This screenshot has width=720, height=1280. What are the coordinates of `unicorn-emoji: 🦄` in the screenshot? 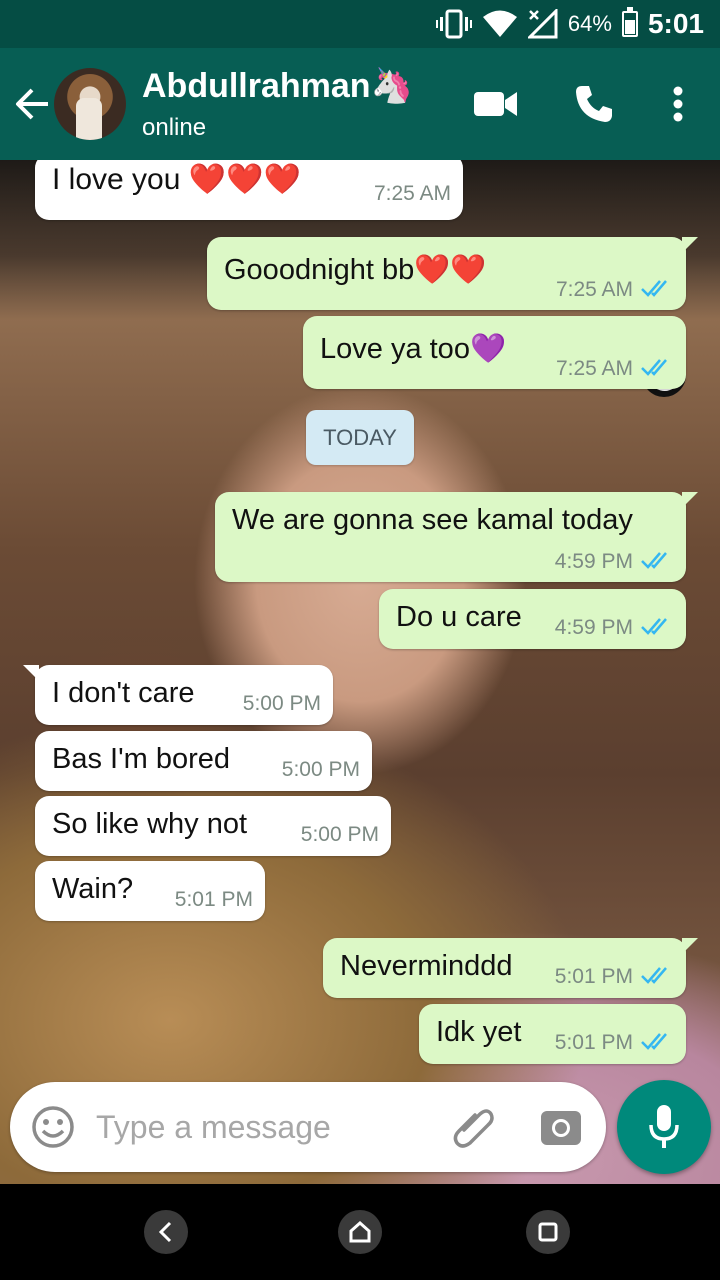 It's located at (391, 86).